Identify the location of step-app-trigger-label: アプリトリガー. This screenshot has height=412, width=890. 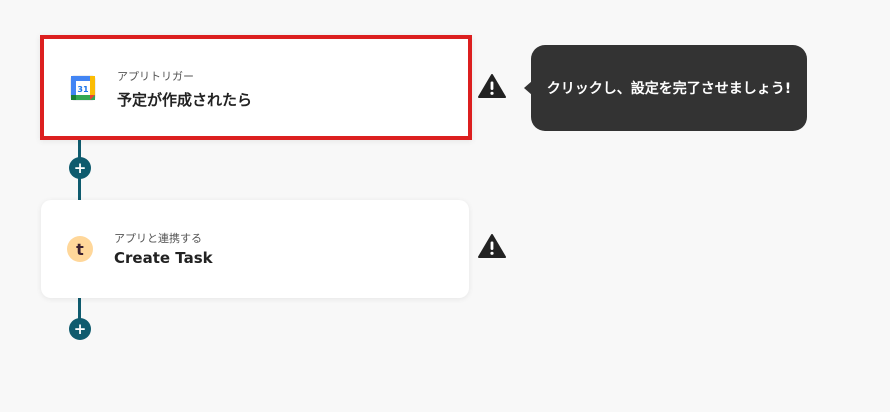
(155, 76).